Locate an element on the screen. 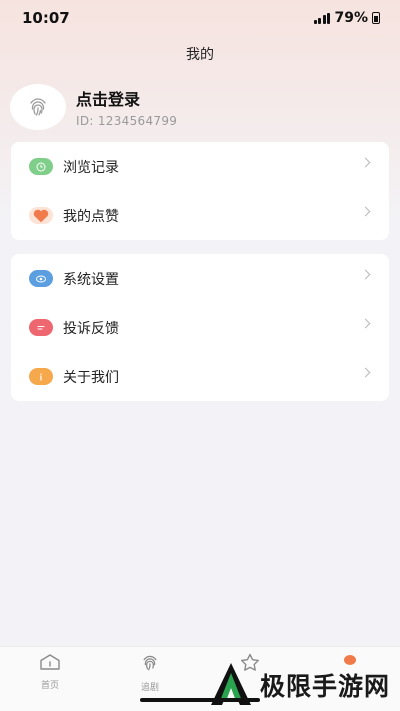  menu-item-label: 我的点赞 is located at coordinates (91, 216).